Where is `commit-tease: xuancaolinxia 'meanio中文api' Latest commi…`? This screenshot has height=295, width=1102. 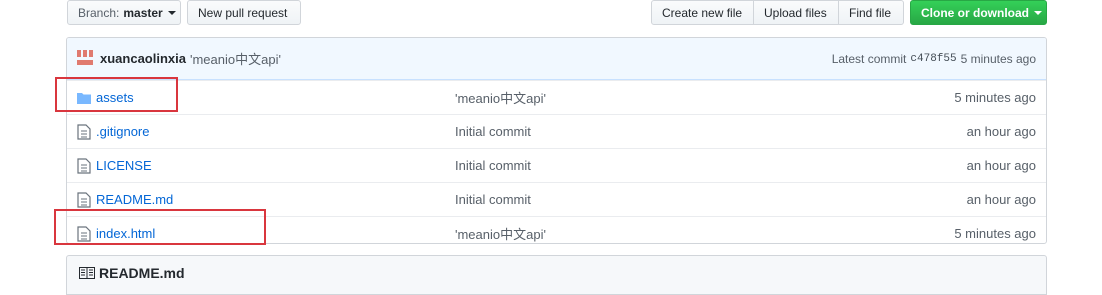
commit-tease: xuancaolinxia 'meanio中文api' Latest commi… is located at coordinates (556, 59).